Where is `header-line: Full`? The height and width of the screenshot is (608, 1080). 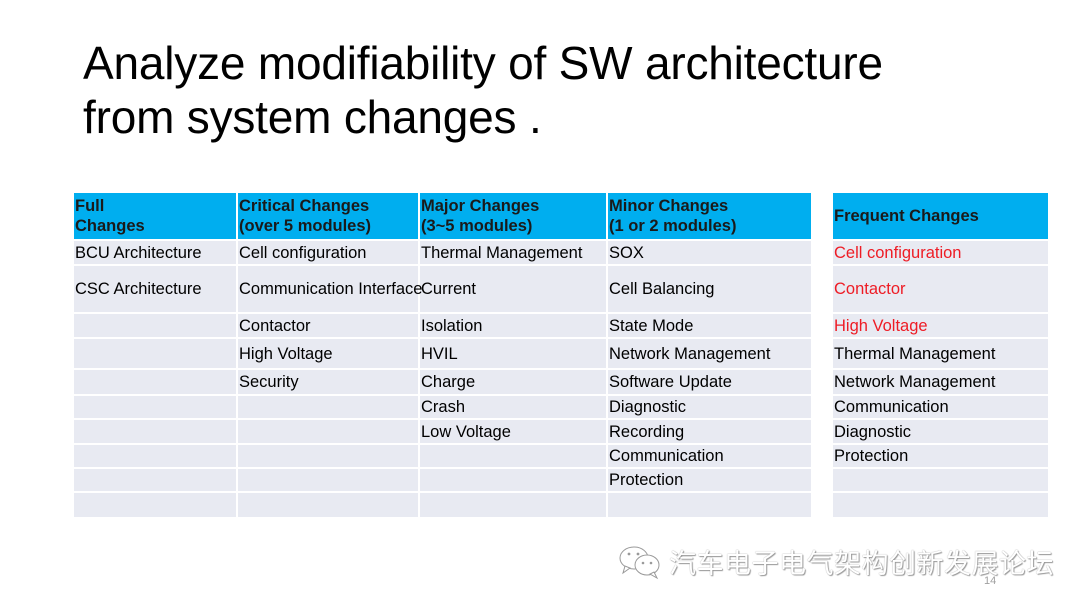 header-line: Full is located at coordinates (90, 206).